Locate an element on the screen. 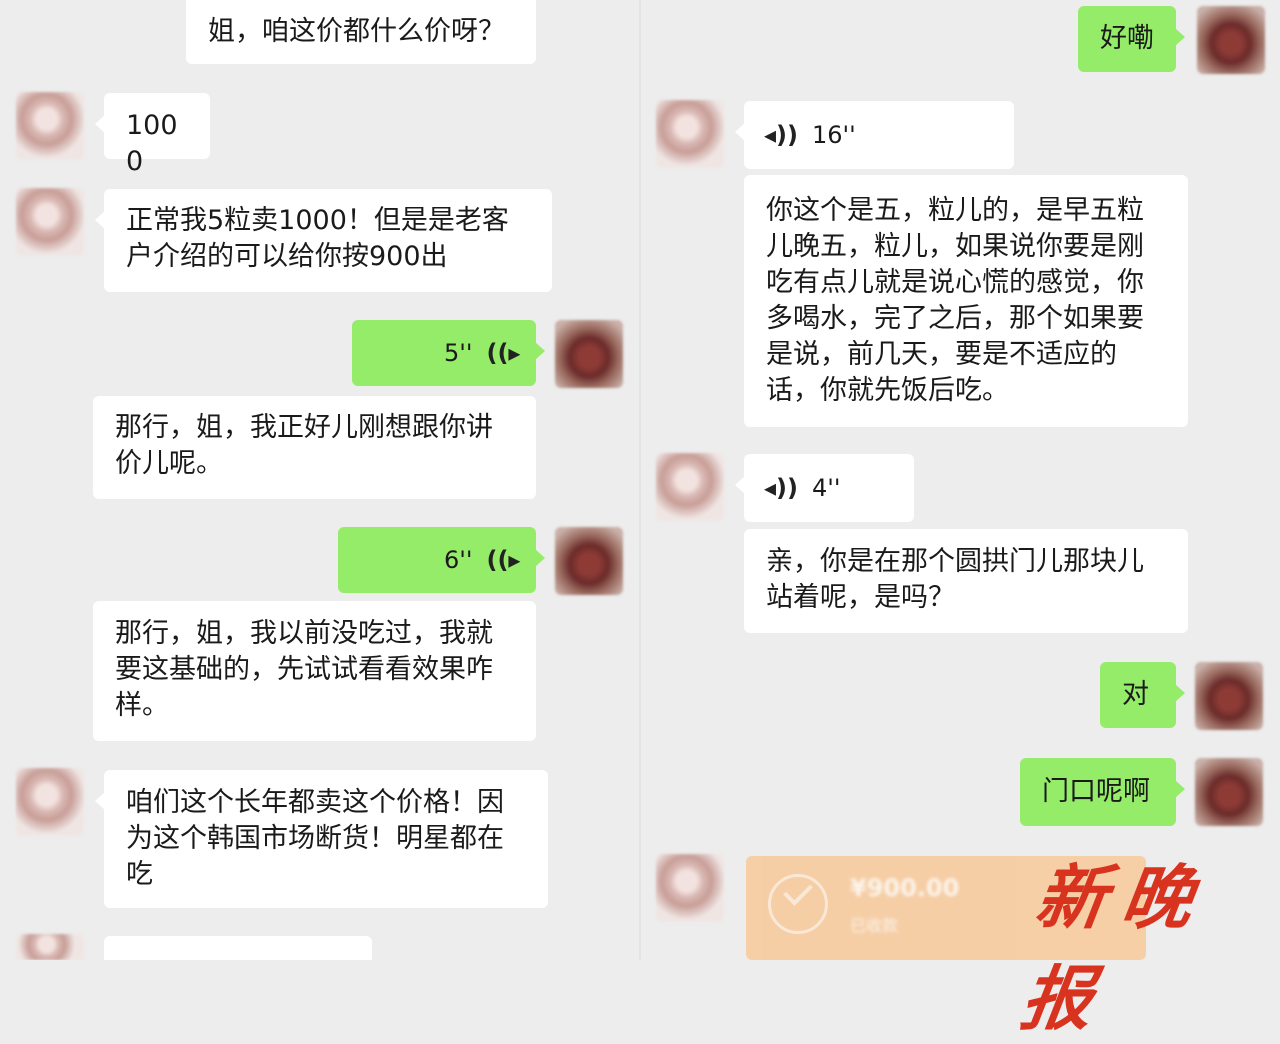 This screenshot has width=1280, height=1044. message-text: 对 is located at coordinates (1135, 694).